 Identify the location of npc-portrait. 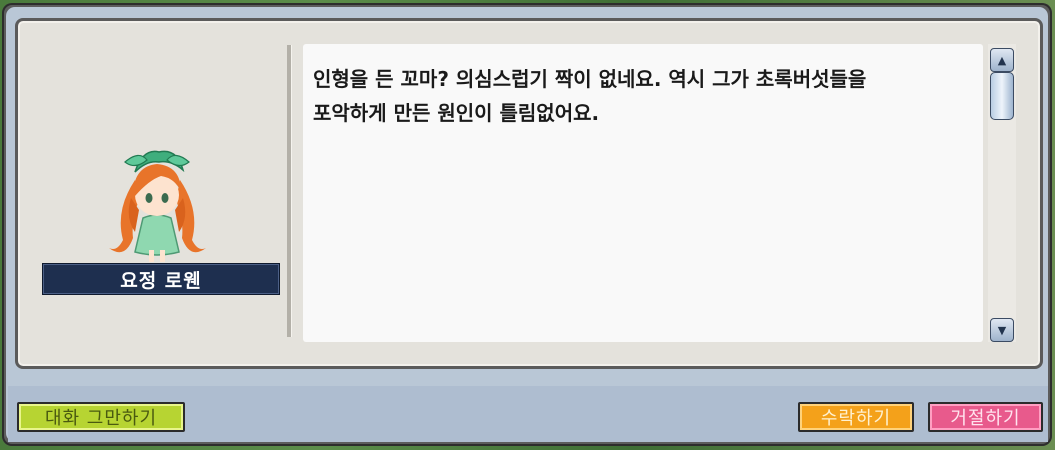
(157, 206).